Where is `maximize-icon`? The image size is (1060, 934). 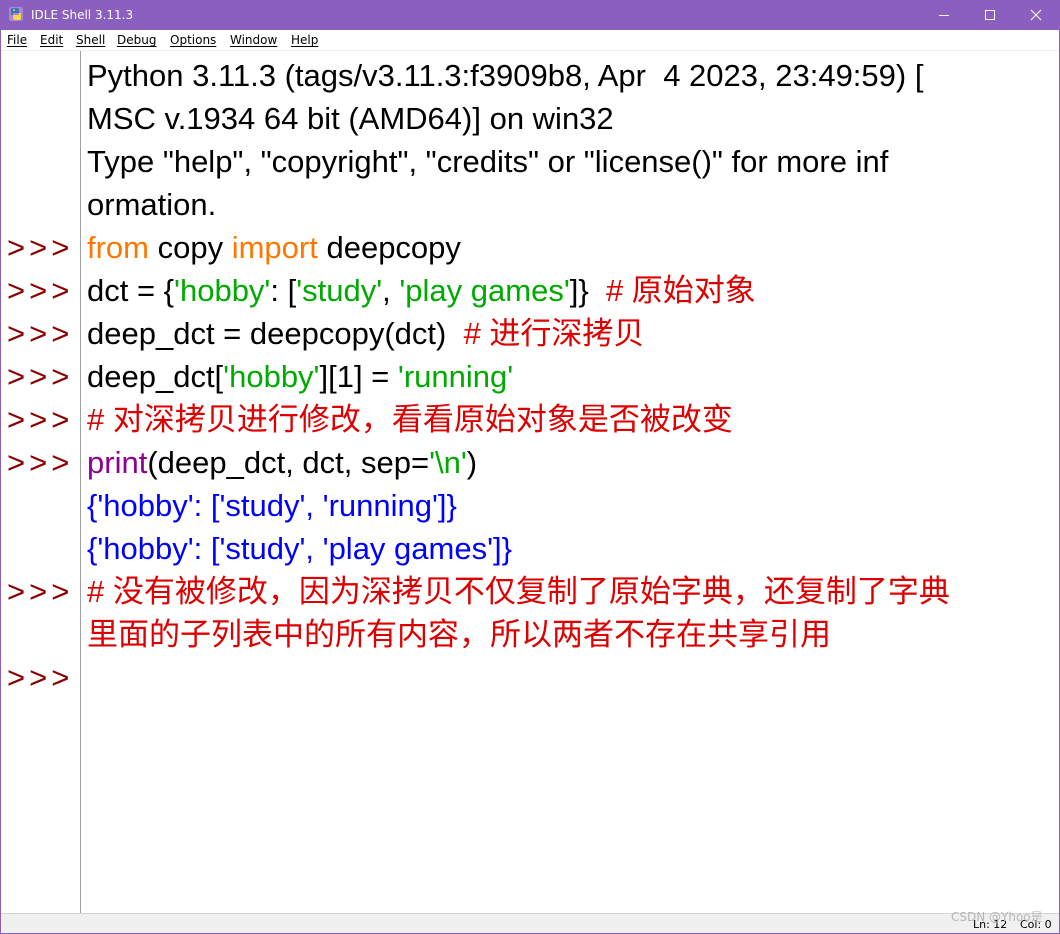 maximize-icon is located at coordinates (990, 15).